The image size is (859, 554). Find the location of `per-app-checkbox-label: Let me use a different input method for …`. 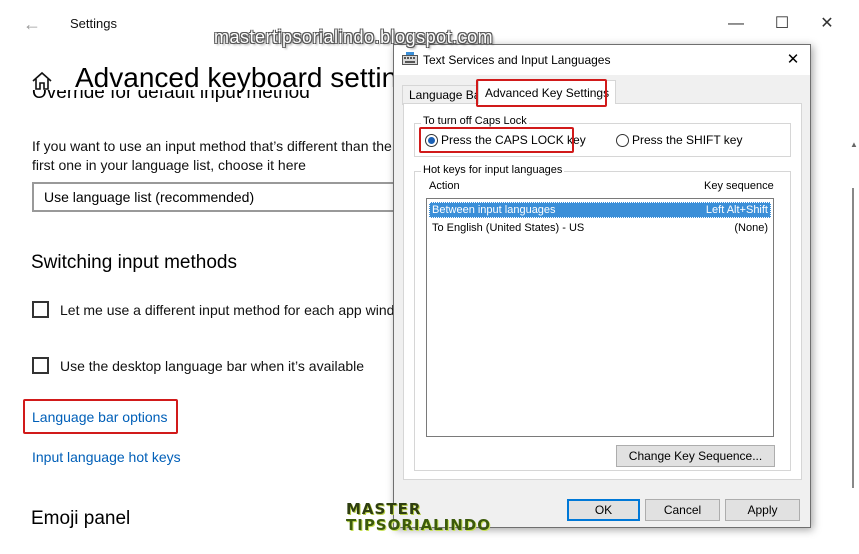

per-app-checkbox-label: Let me use a different input method for … is located at coordinates (236, 310).